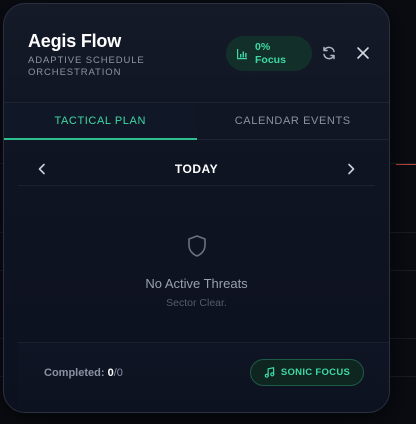 Image resolution: width=416 pixels, height=424 pixels. I want to click on completed-counter: Completed: 0/0, so click(83, 373).